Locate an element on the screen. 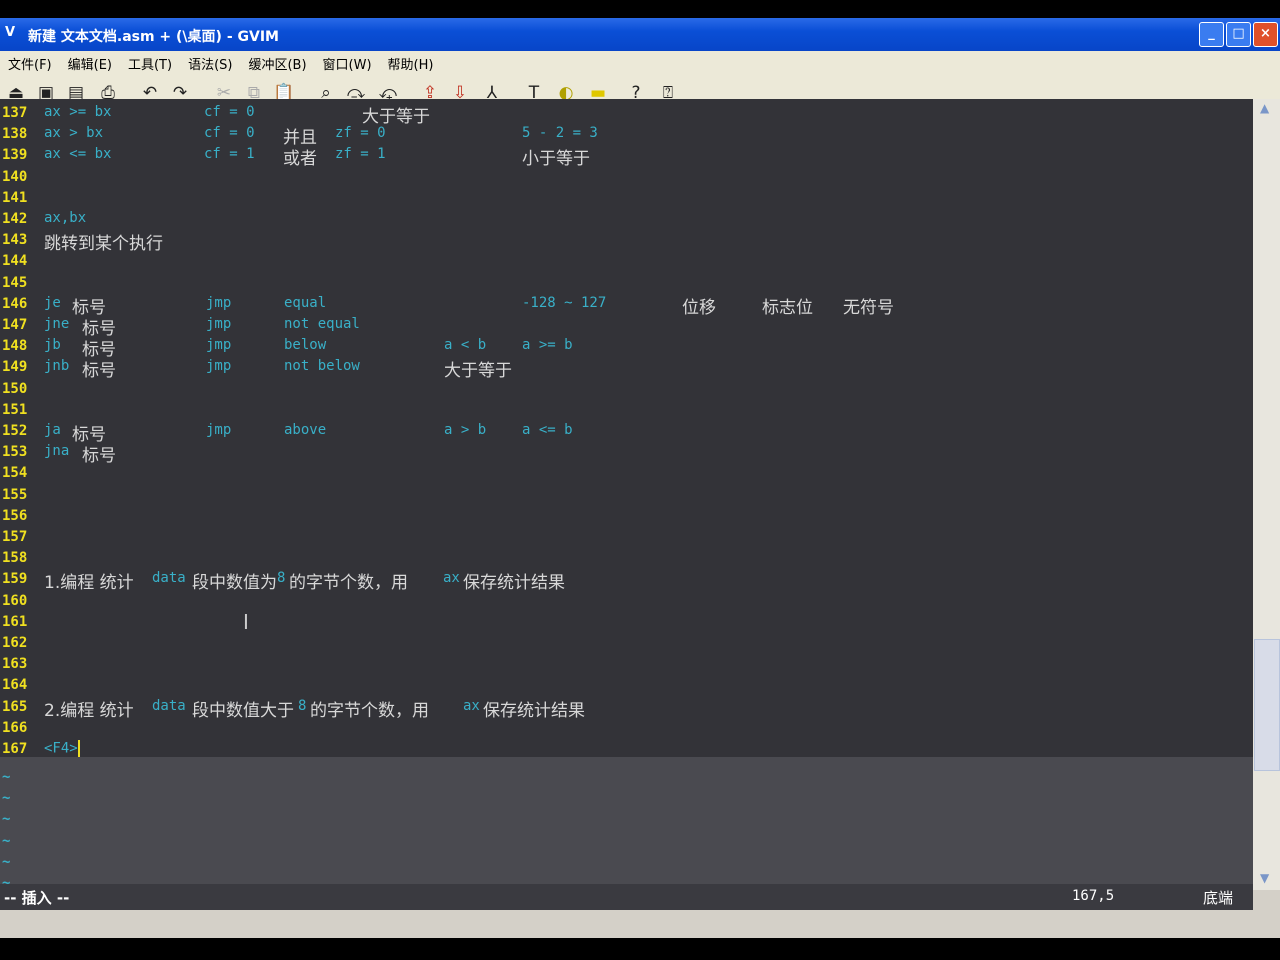 The image size is (1280, 960). editor-line: 148 jb 标号 jmp below a < ba >= b is located at coordinates (626, 348).